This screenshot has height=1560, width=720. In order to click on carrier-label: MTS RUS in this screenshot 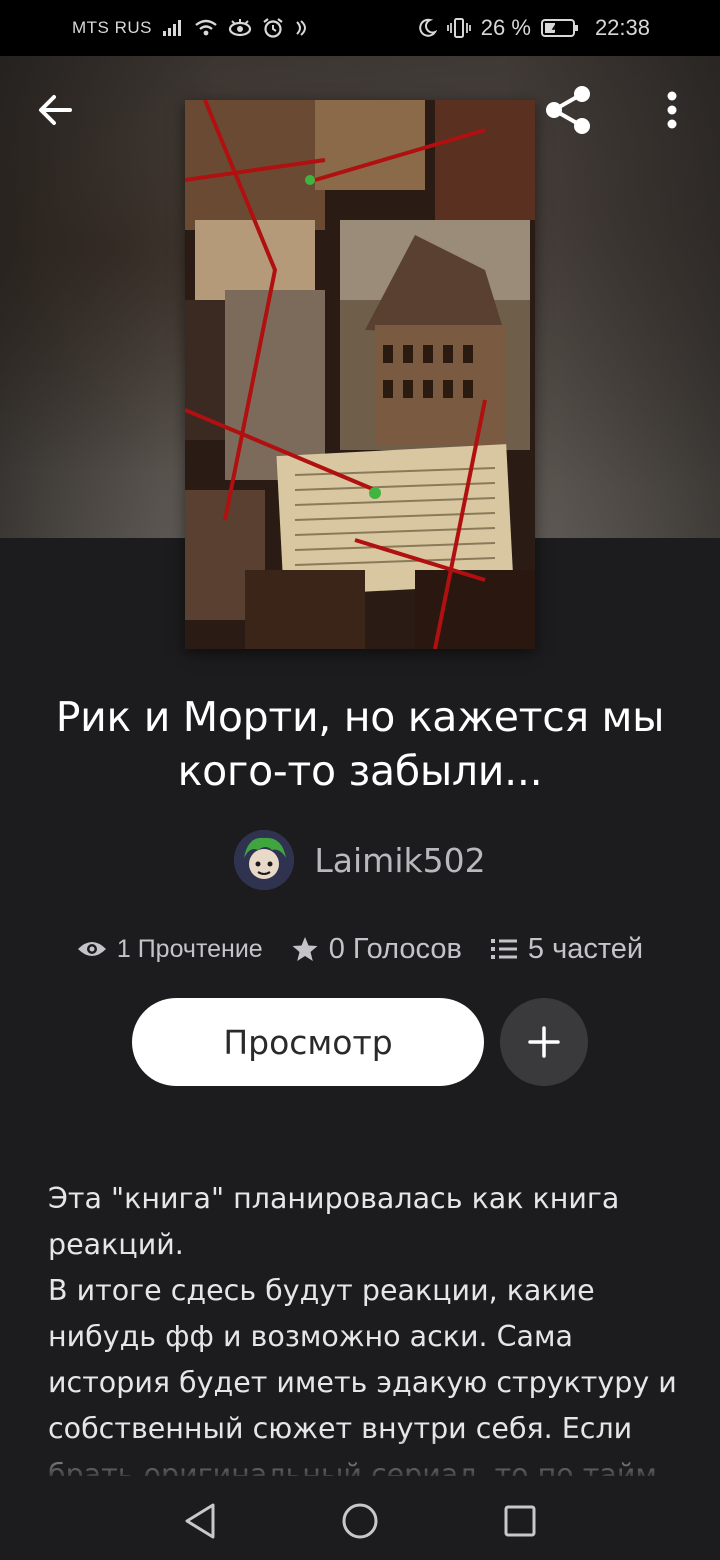, I will do `click(112, 27)`.